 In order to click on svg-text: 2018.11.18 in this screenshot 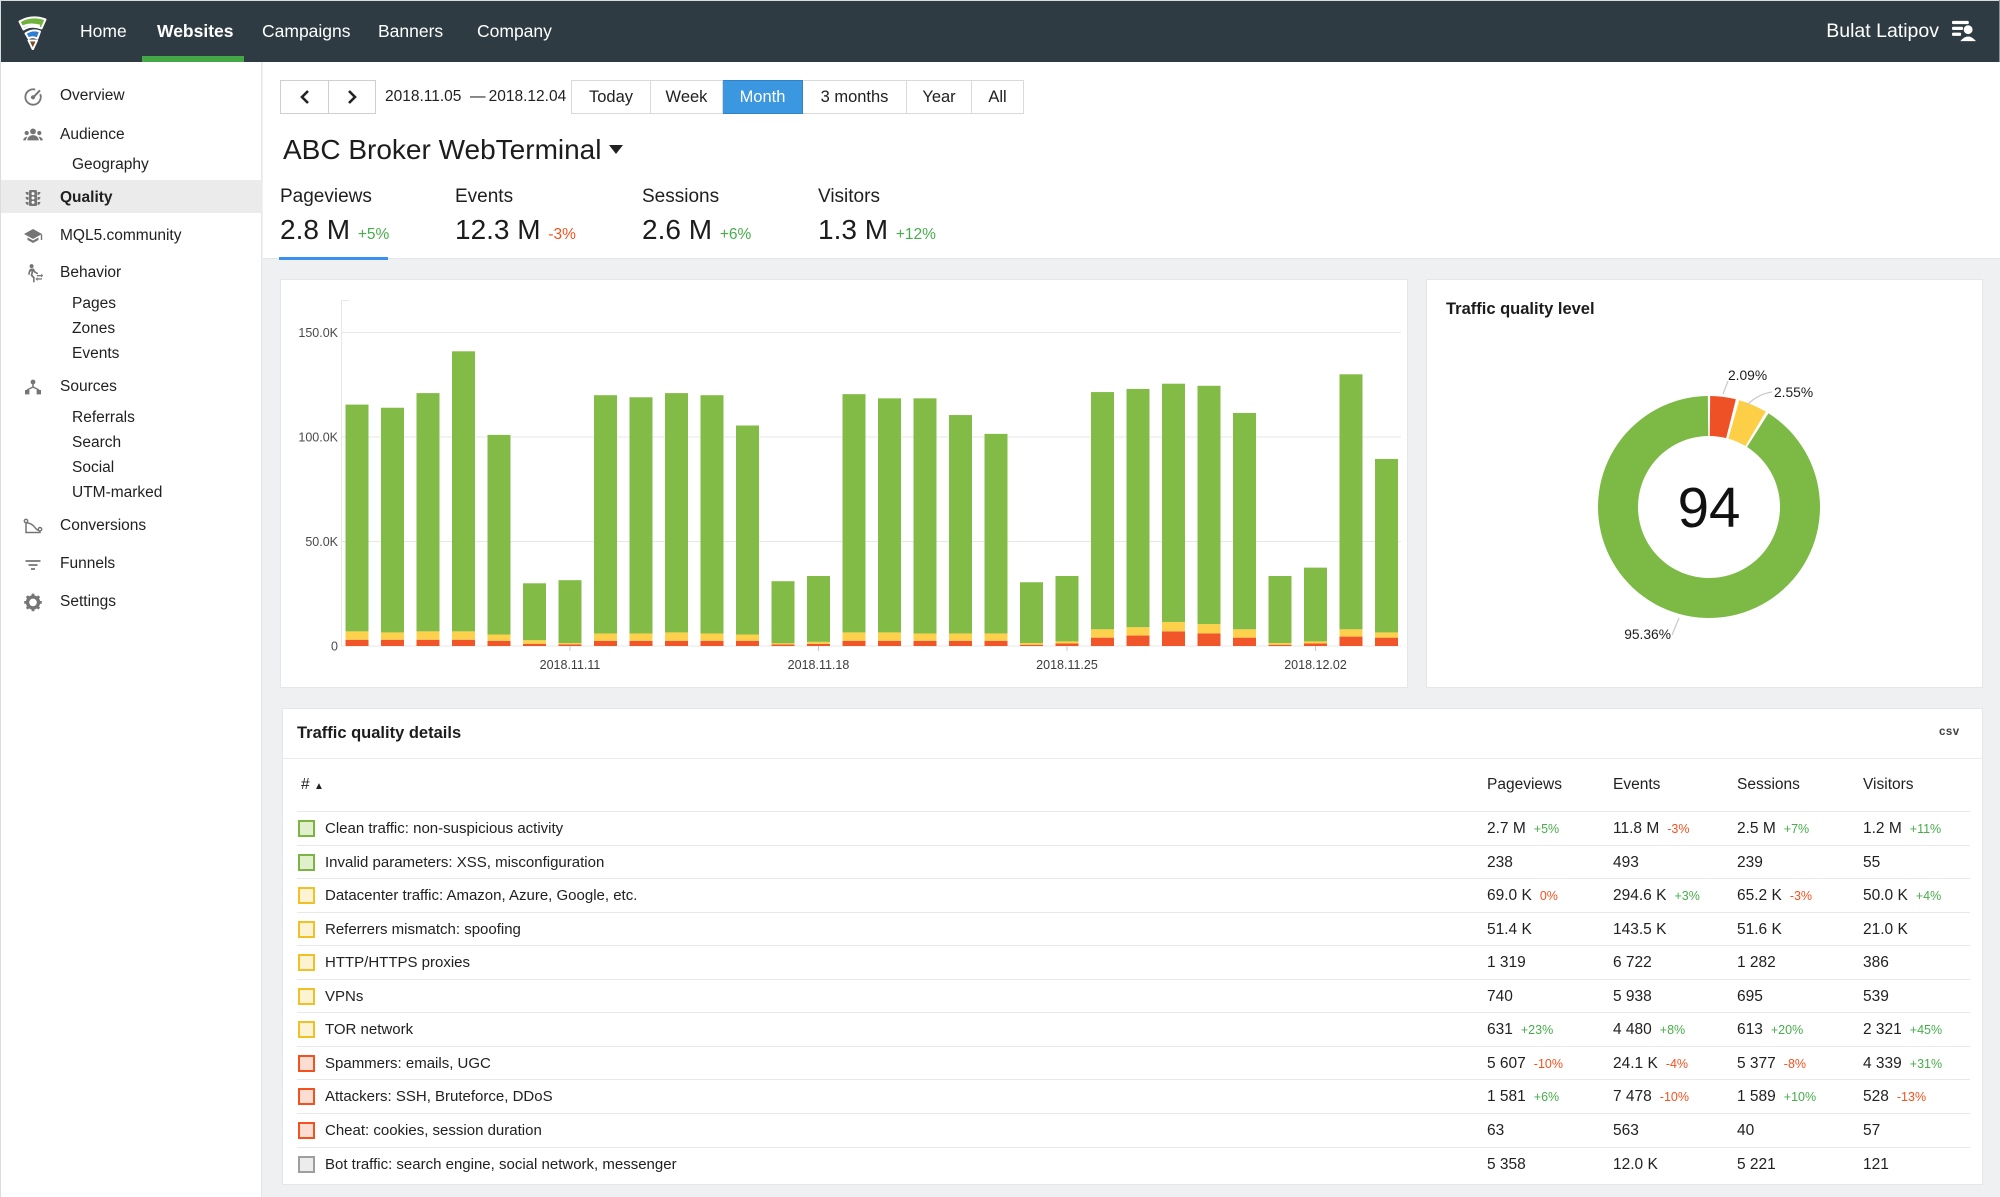, I will do `click(819, 665)`.